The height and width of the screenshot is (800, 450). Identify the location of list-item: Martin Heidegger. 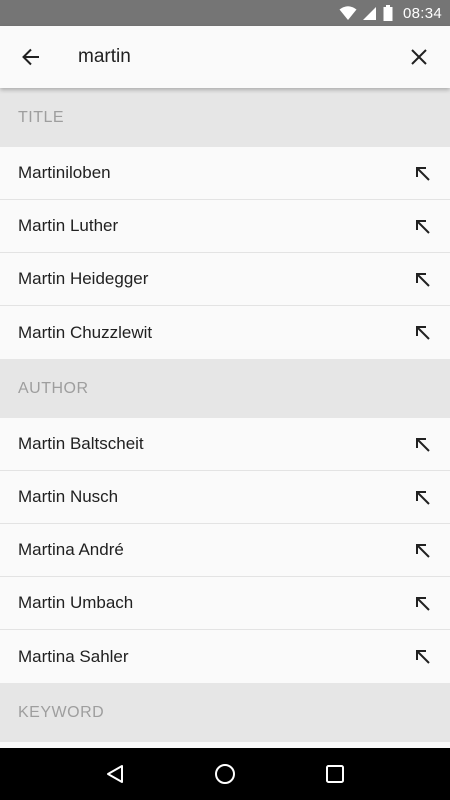
(225, 279).